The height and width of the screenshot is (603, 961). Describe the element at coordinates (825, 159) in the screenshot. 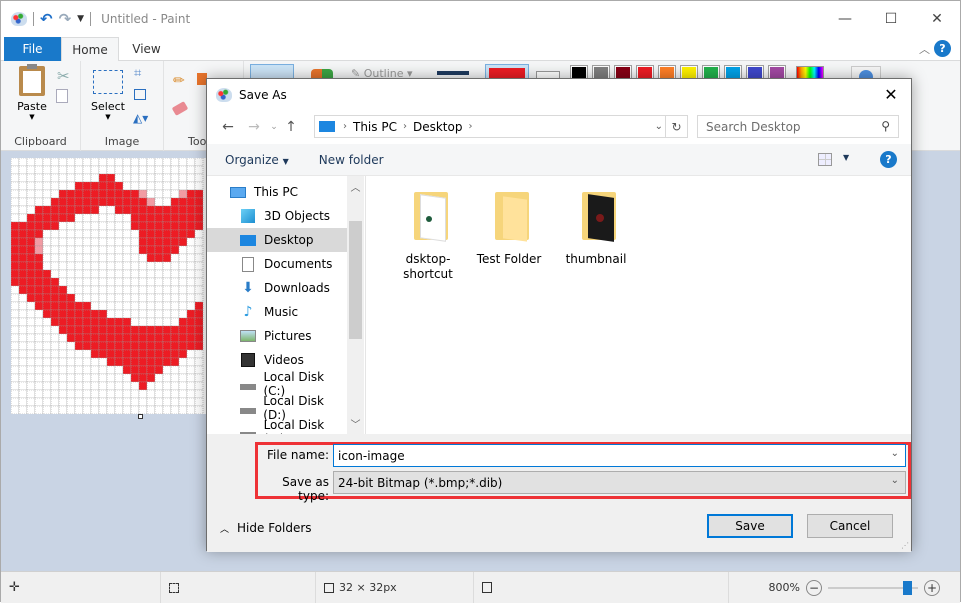

I see `change-view-icon` at that location.